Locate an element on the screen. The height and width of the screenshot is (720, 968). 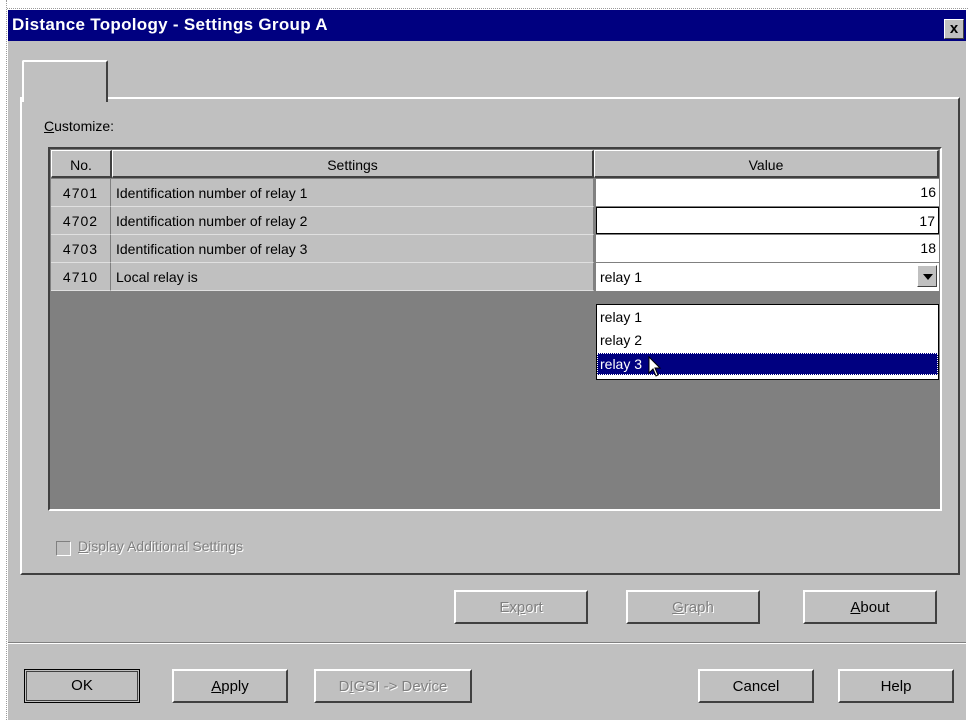
column-header-settings: Settings is located at coordinates (353, 164).